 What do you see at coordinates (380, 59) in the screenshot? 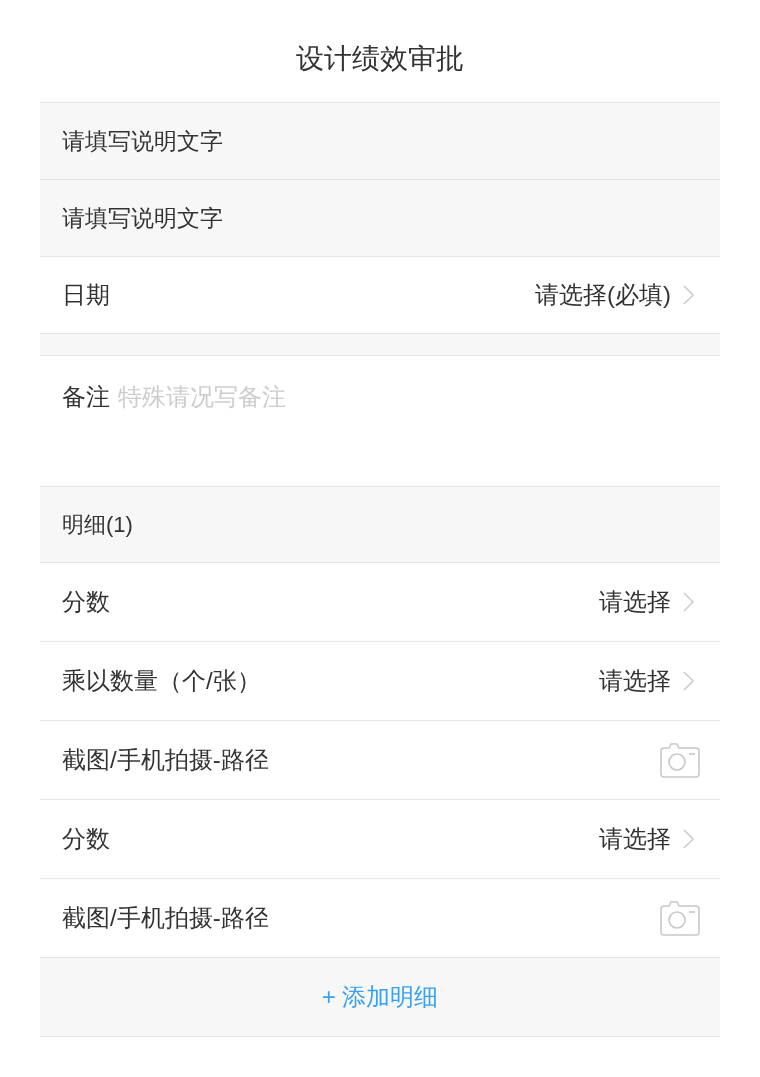
I see `page-title: 设计绩效审批` at bounding box center [380, 59].